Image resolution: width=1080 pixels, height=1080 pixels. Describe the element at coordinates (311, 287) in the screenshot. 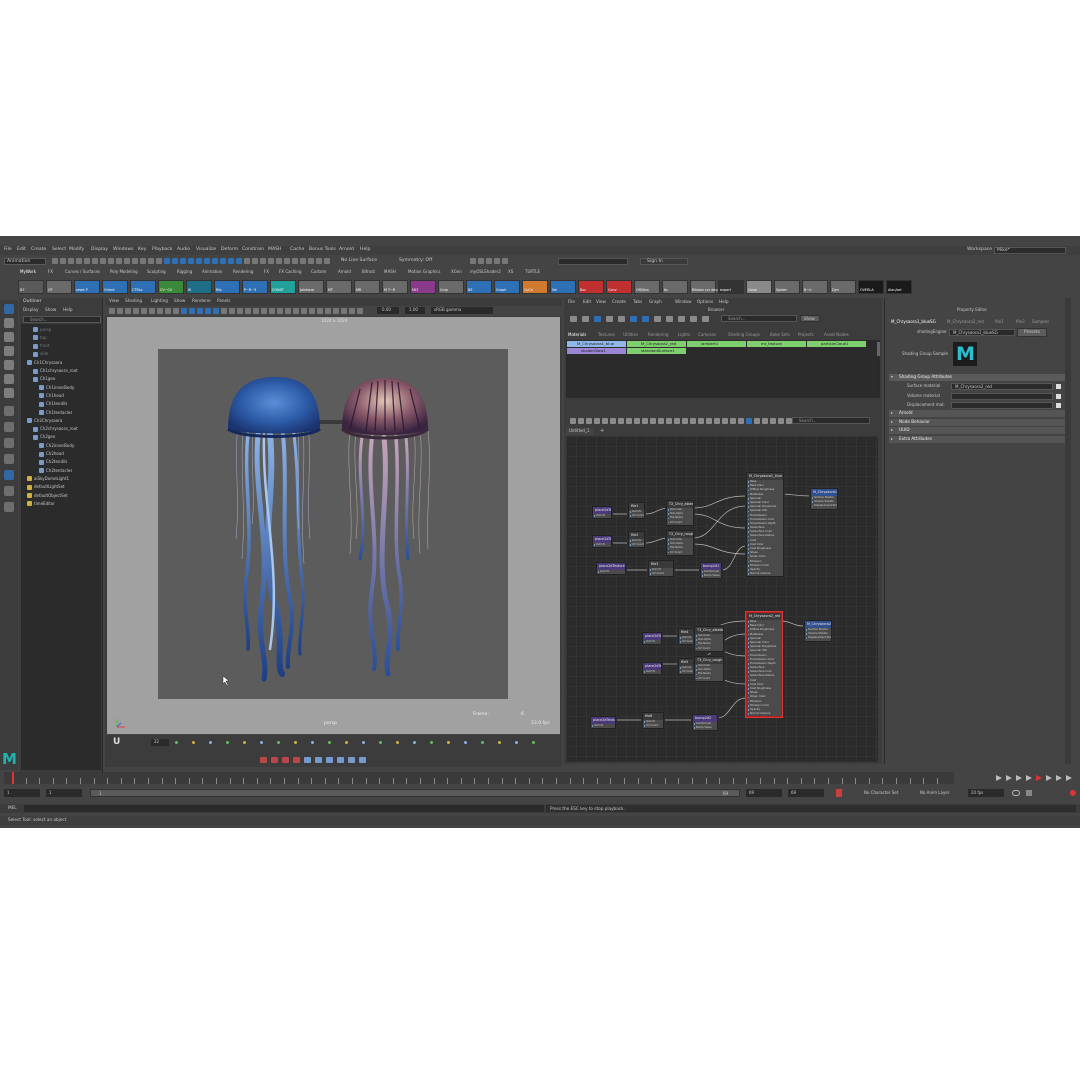

I see `shelf-button: Jointsize` at that location.